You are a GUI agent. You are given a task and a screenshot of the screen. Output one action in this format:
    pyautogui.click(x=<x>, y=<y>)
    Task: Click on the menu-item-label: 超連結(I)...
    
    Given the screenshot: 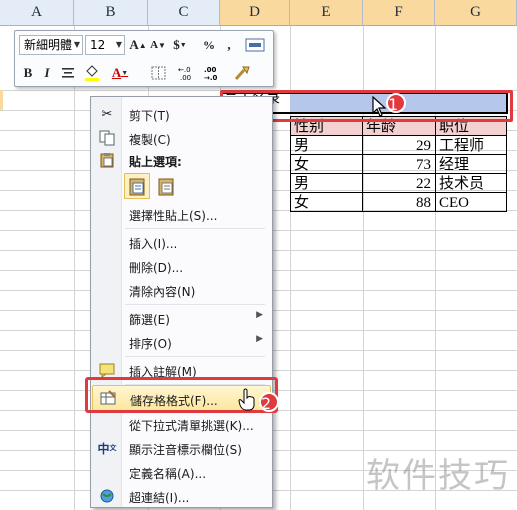 What is the action you would take?
    pyautogui.click(x=159, y=498)
    